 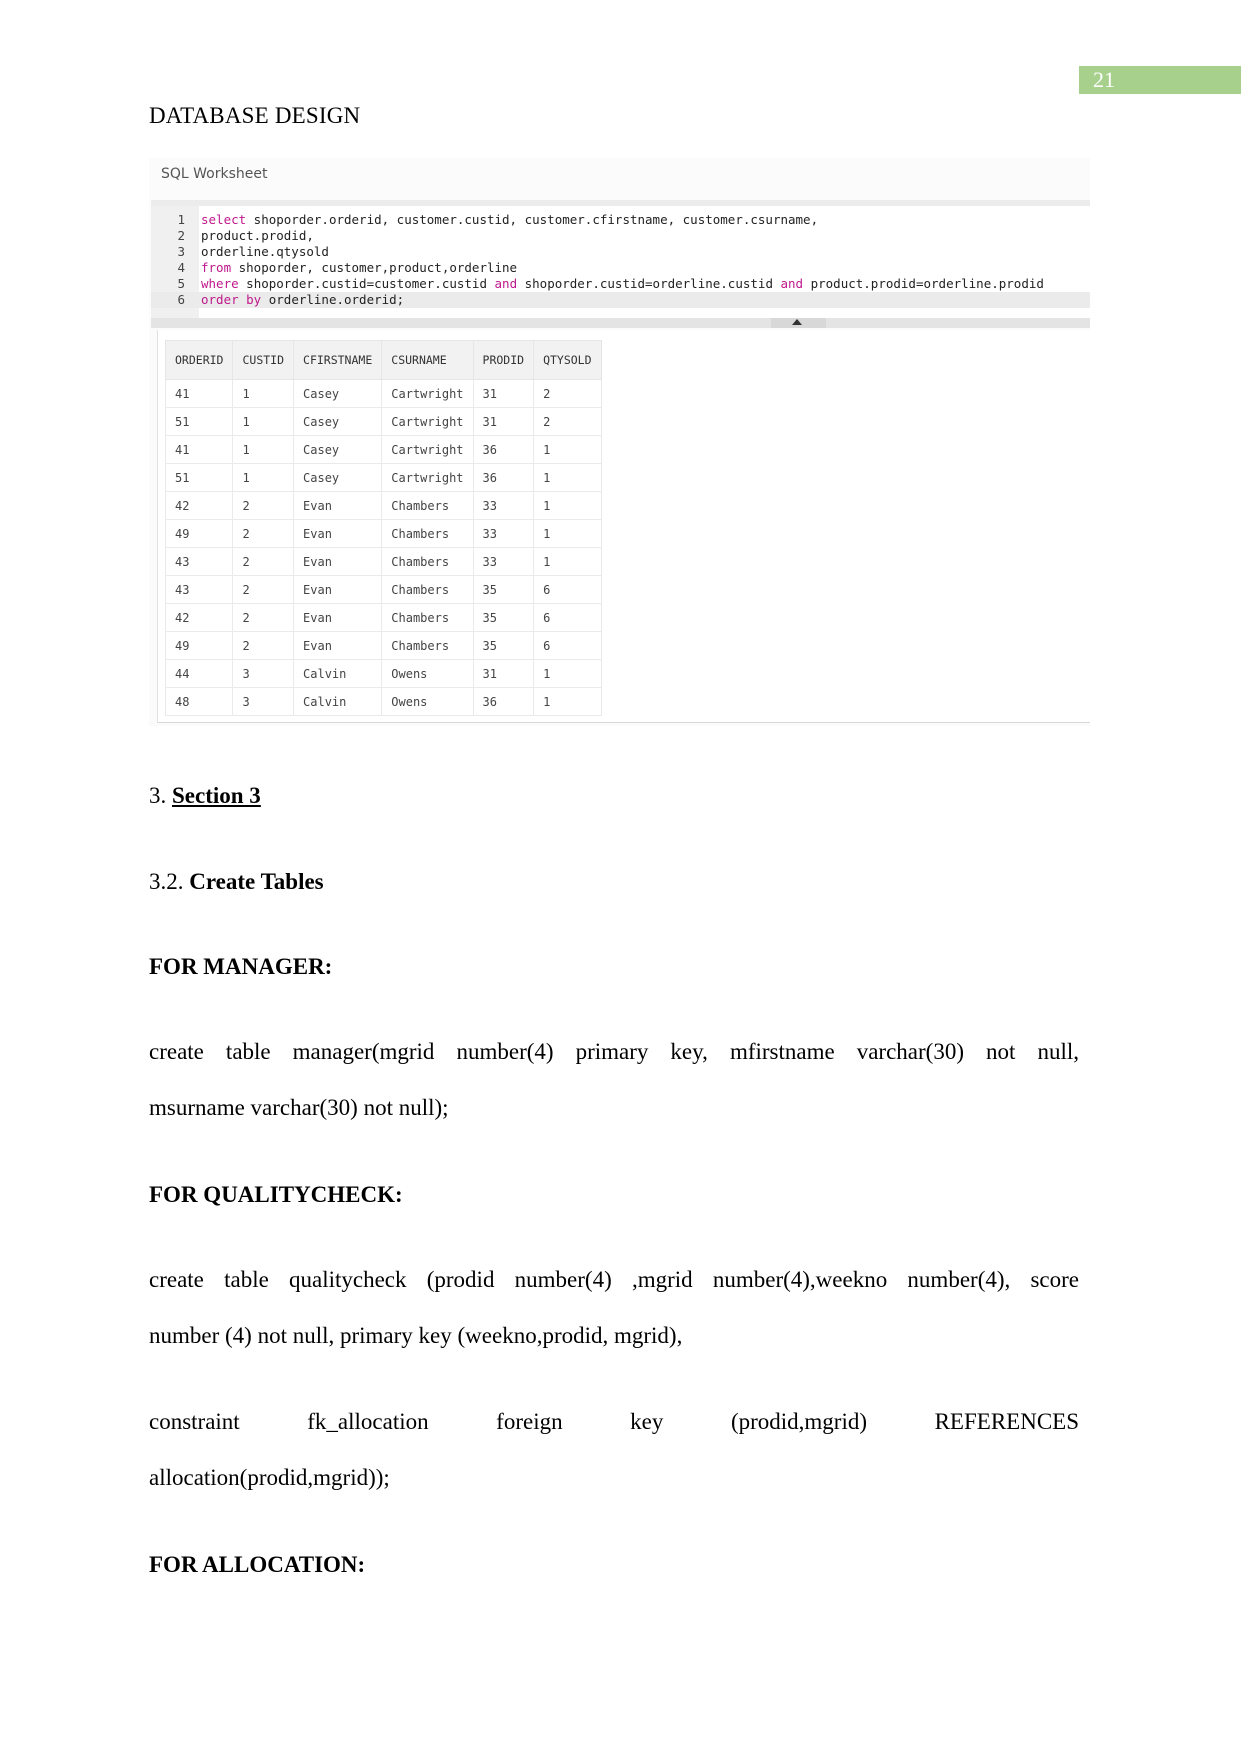 I want to click on section-number: 3., so click(x=160, y=795).